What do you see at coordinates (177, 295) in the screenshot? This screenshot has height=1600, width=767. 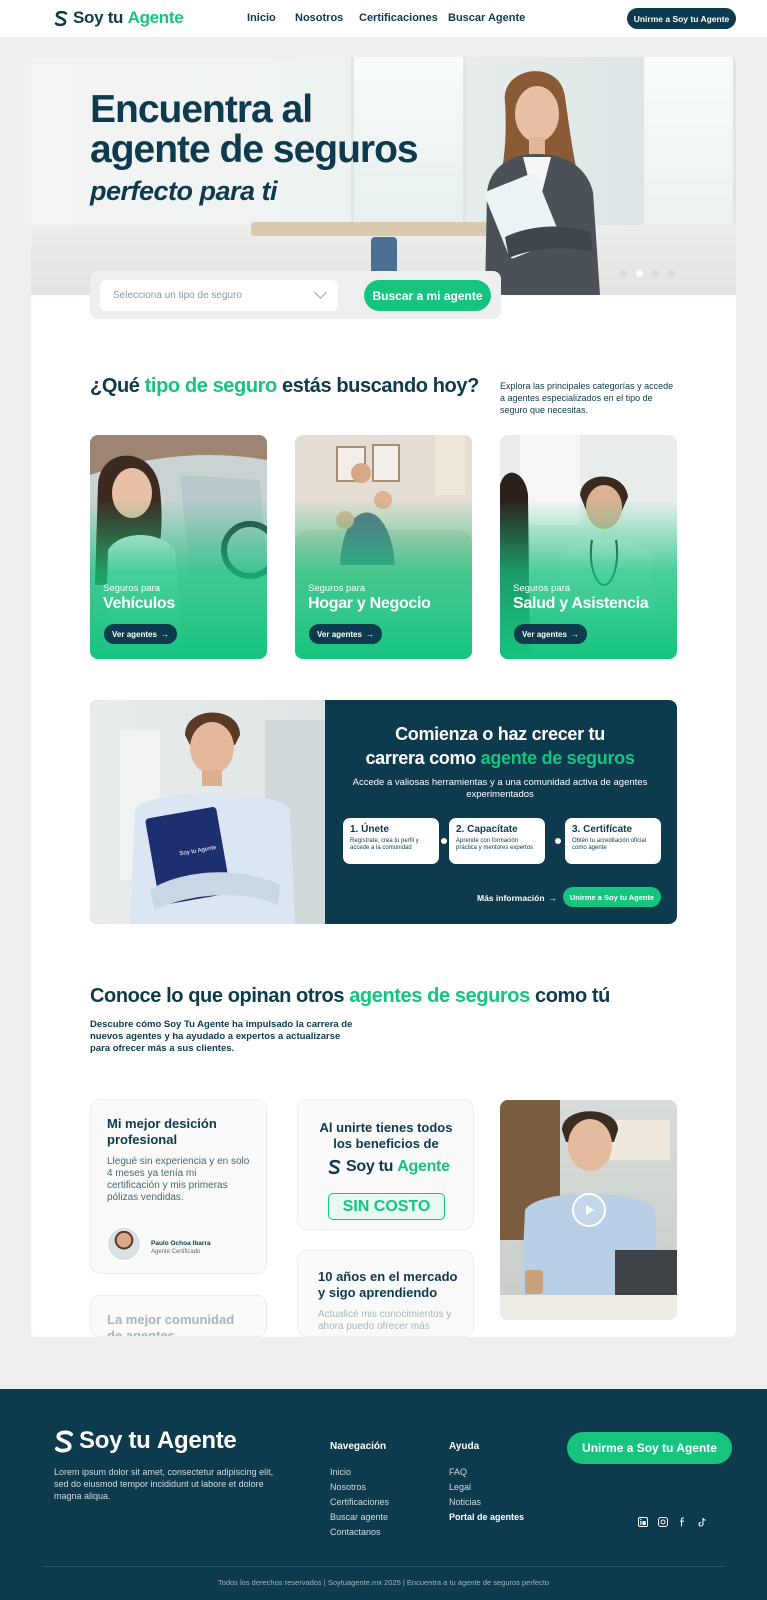 I see `select-placeholder: Selecciona un tipo de seguro` at bounding box center [177, 295].